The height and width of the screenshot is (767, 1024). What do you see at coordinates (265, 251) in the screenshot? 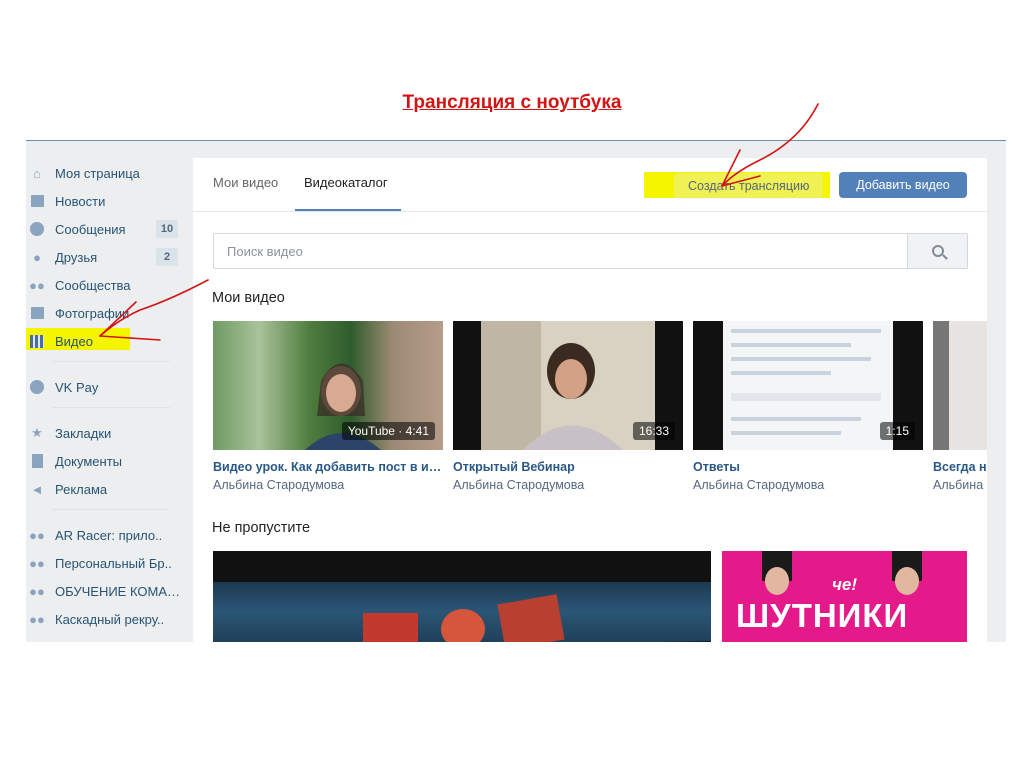
I see `search-placeholder: Поиск видео` at bounding box center [265, 251].